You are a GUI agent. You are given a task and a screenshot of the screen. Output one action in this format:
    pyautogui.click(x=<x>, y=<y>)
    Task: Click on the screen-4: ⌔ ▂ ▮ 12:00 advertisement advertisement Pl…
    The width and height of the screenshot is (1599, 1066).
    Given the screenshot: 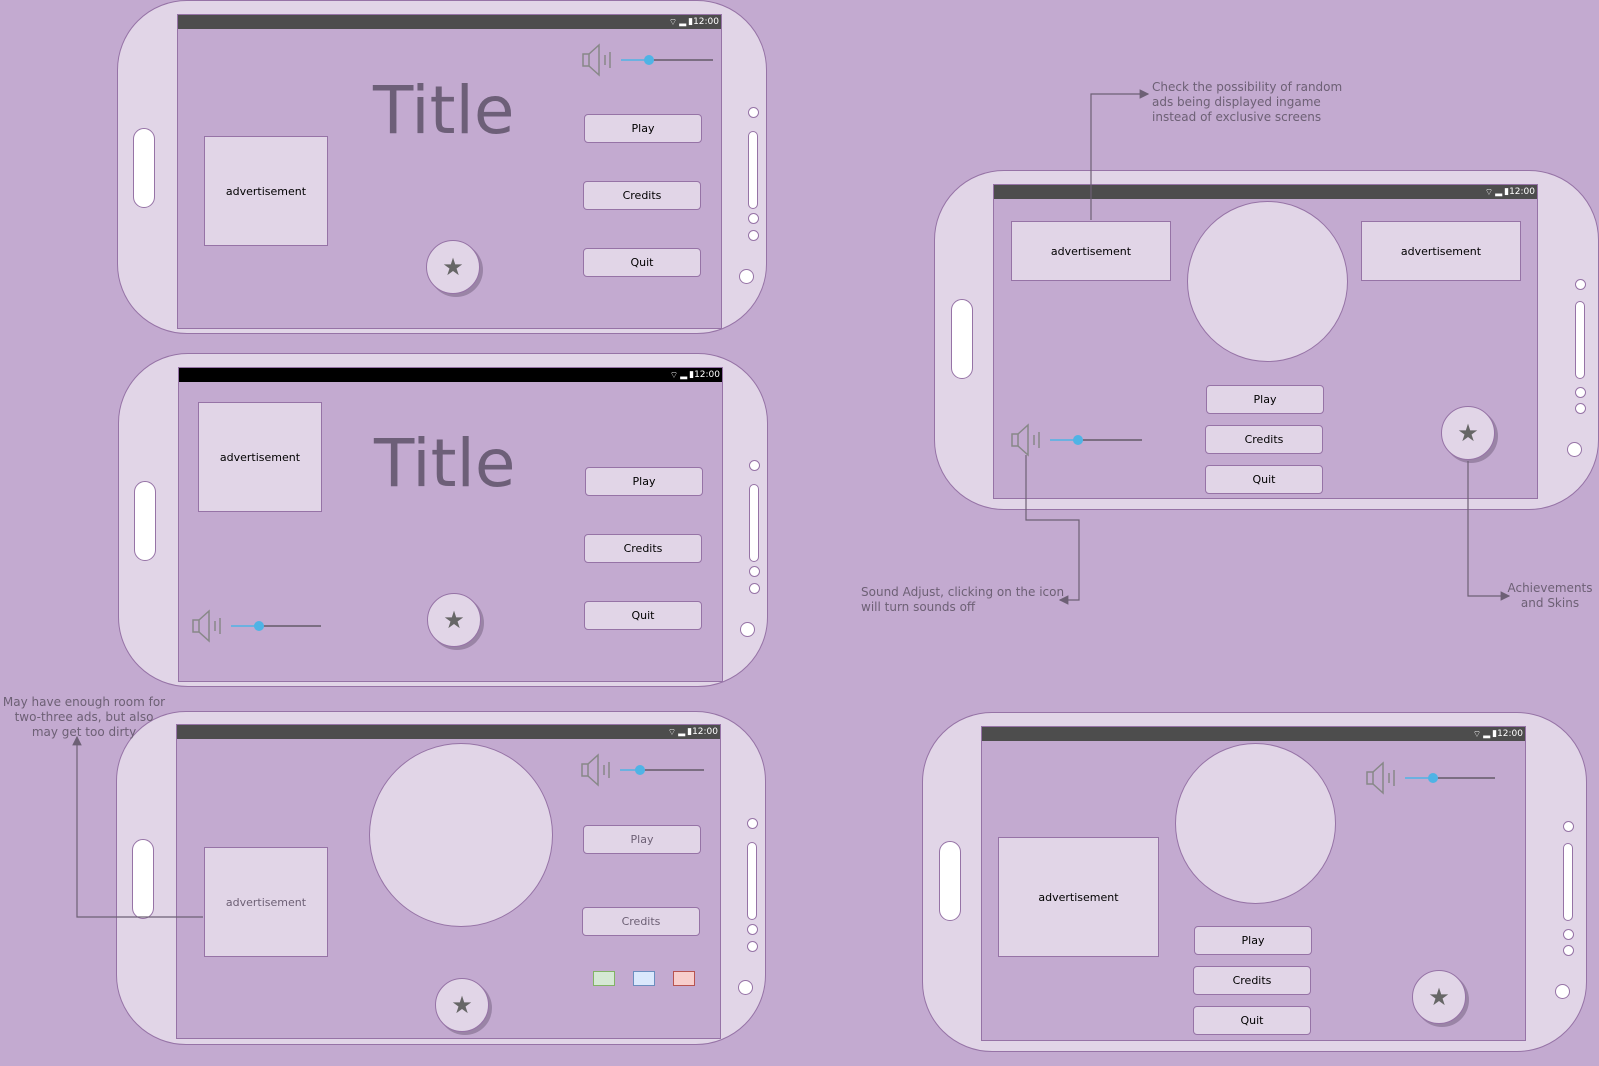 What is the action you would take?
    pyautogui.click(x=1265, y=341)
    